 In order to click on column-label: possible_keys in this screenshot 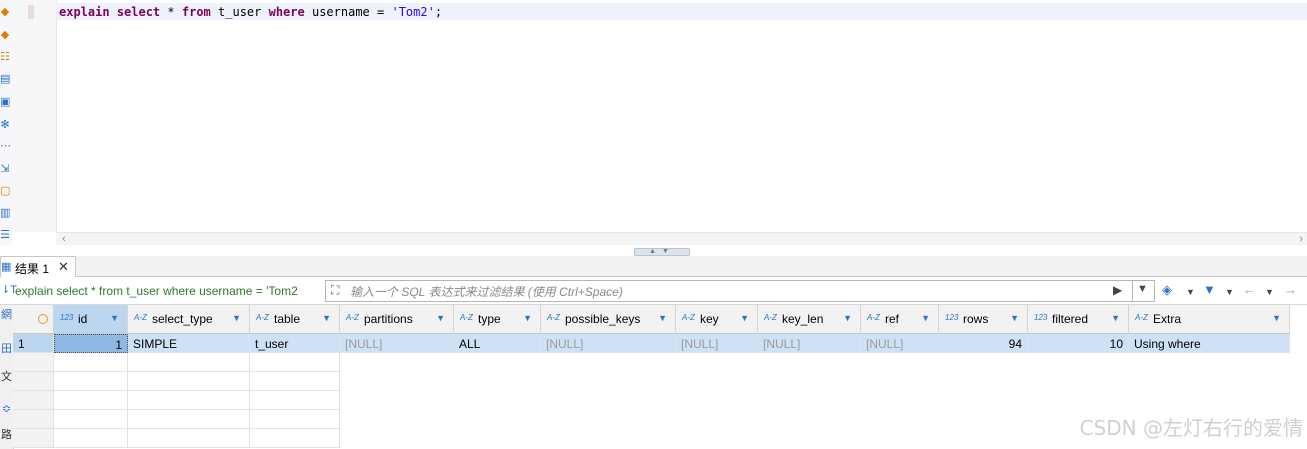, I will do `click(603, 319)`.